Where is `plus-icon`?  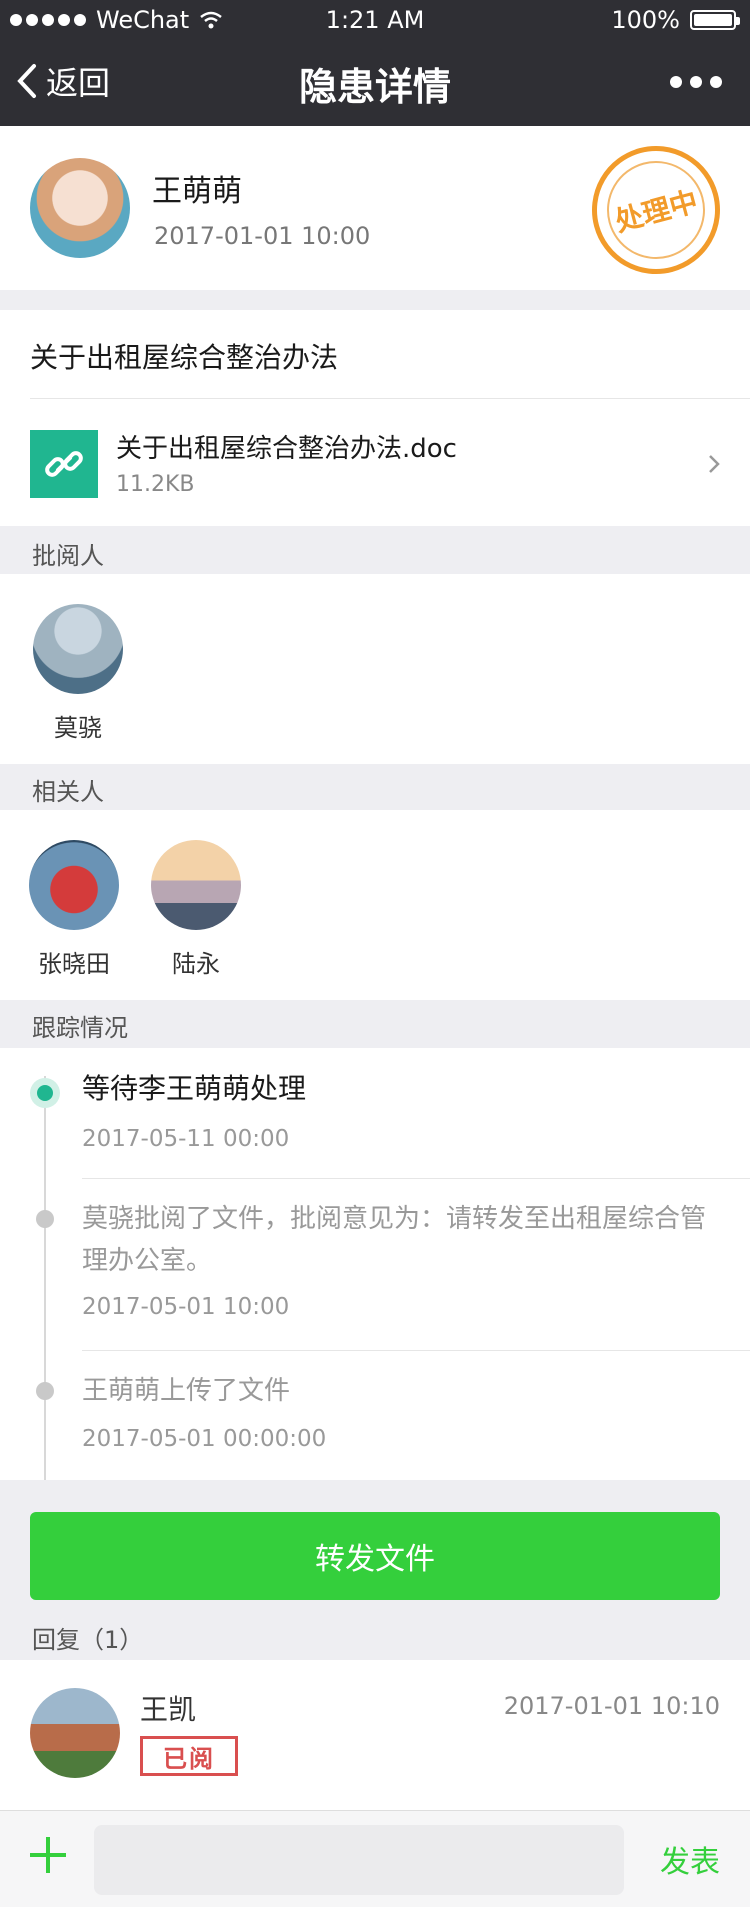
plus-icon is located at coordinates (48, 1855).